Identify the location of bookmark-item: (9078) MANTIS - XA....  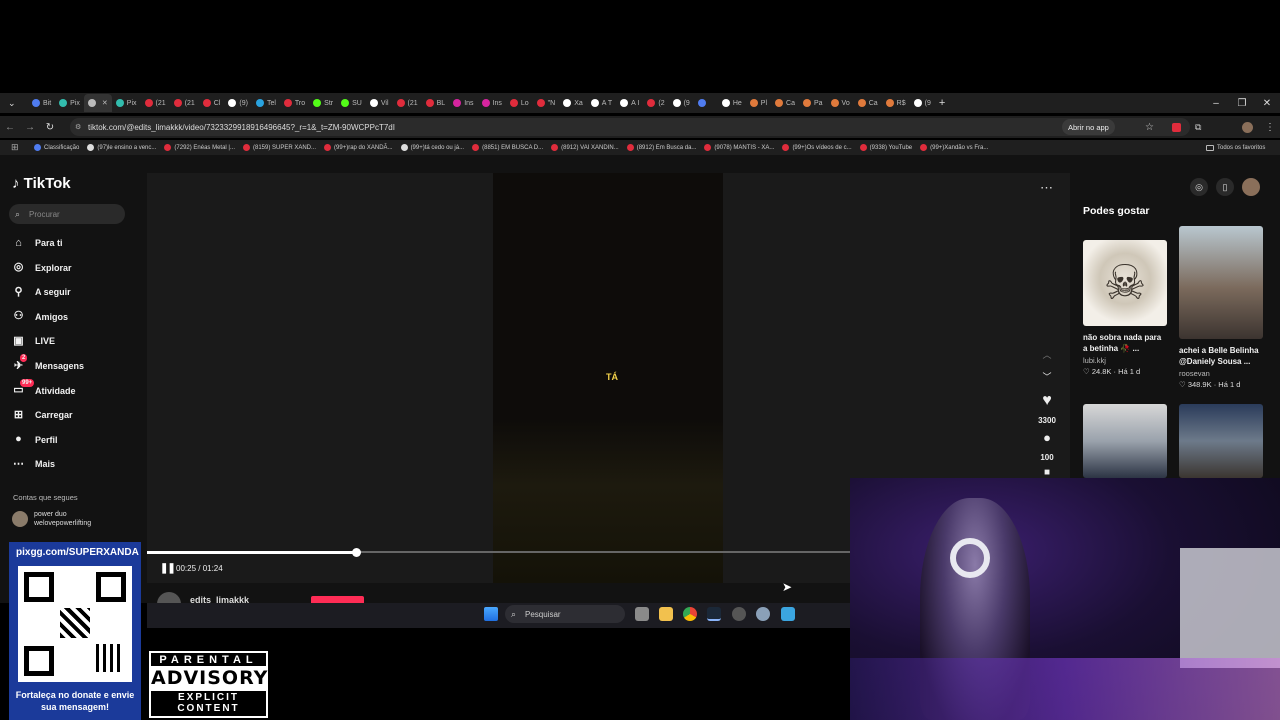
(739, 147).